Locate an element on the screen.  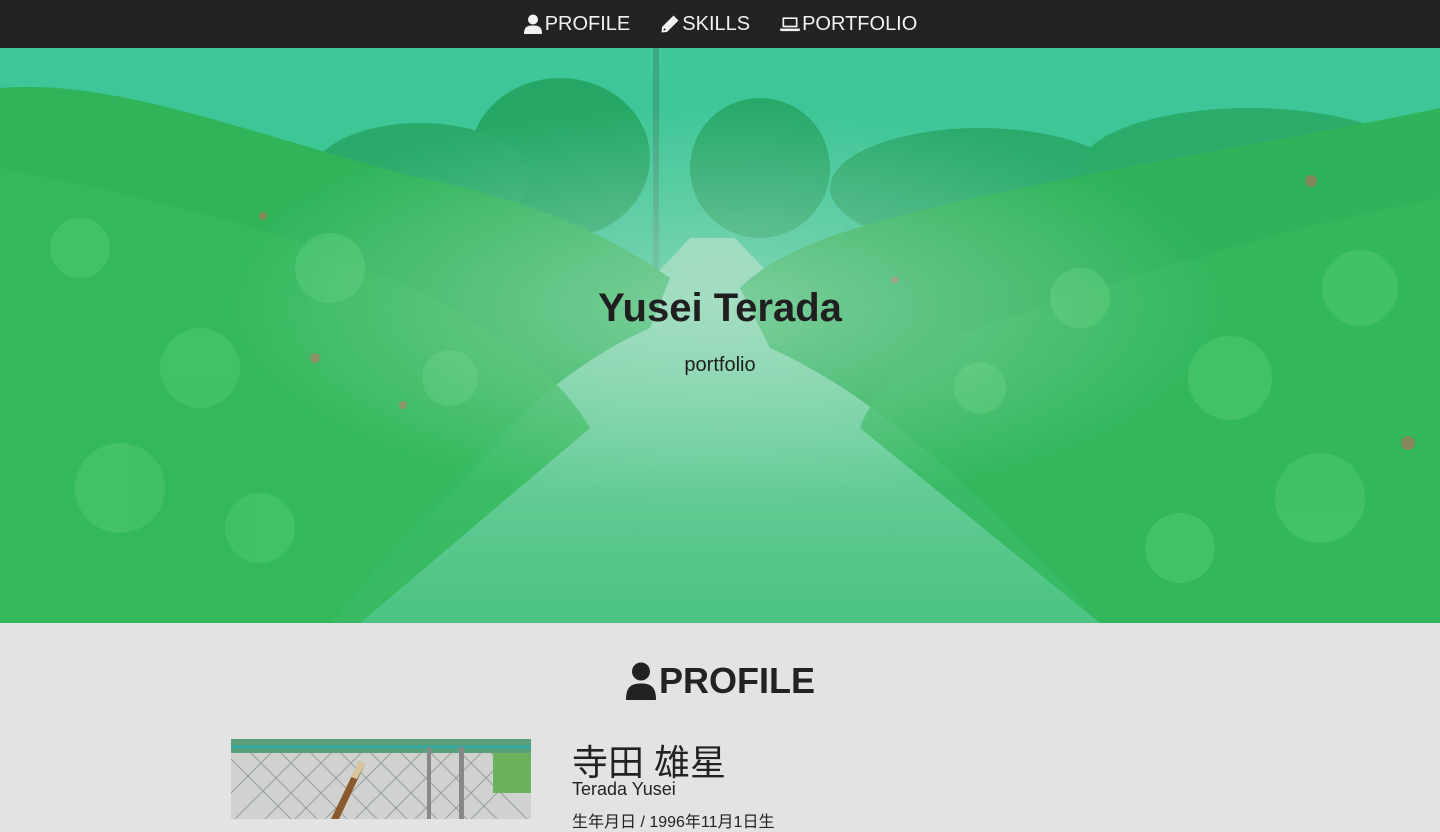
nav-portfolio-link: PORTFOLIO is located at coordinates (848, 24).